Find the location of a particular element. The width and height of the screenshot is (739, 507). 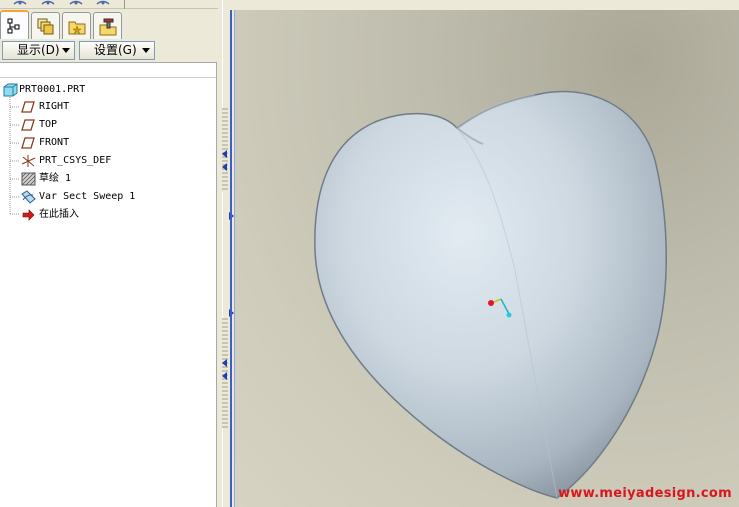

watermark-text: www.meiyadesign.com is located at coordinates (645, 493).